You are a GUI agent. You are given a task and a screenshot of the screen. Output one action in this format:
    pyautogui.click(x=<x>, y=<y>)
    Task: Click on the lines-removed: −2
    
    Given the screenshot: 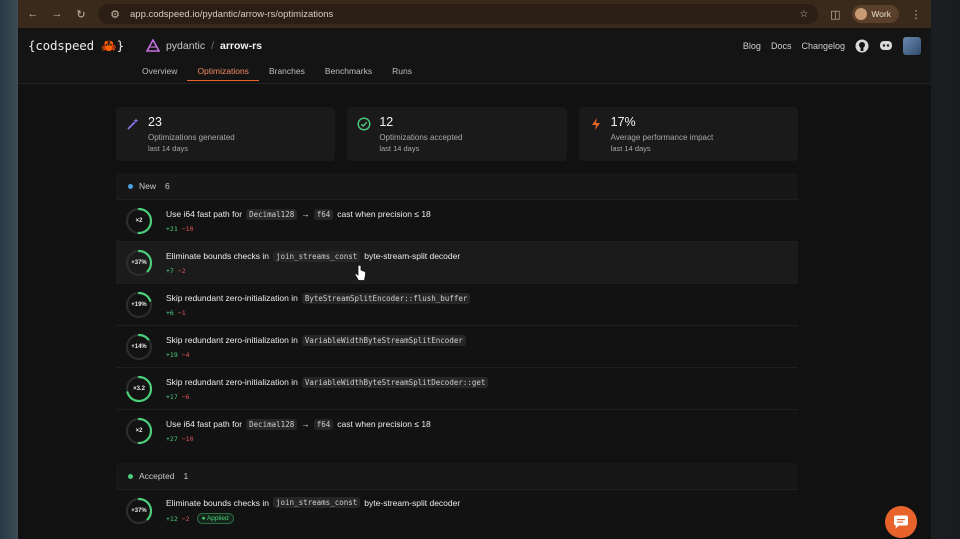 What is the action you would take?
    pyautogui.click(x=185, y=518)
    